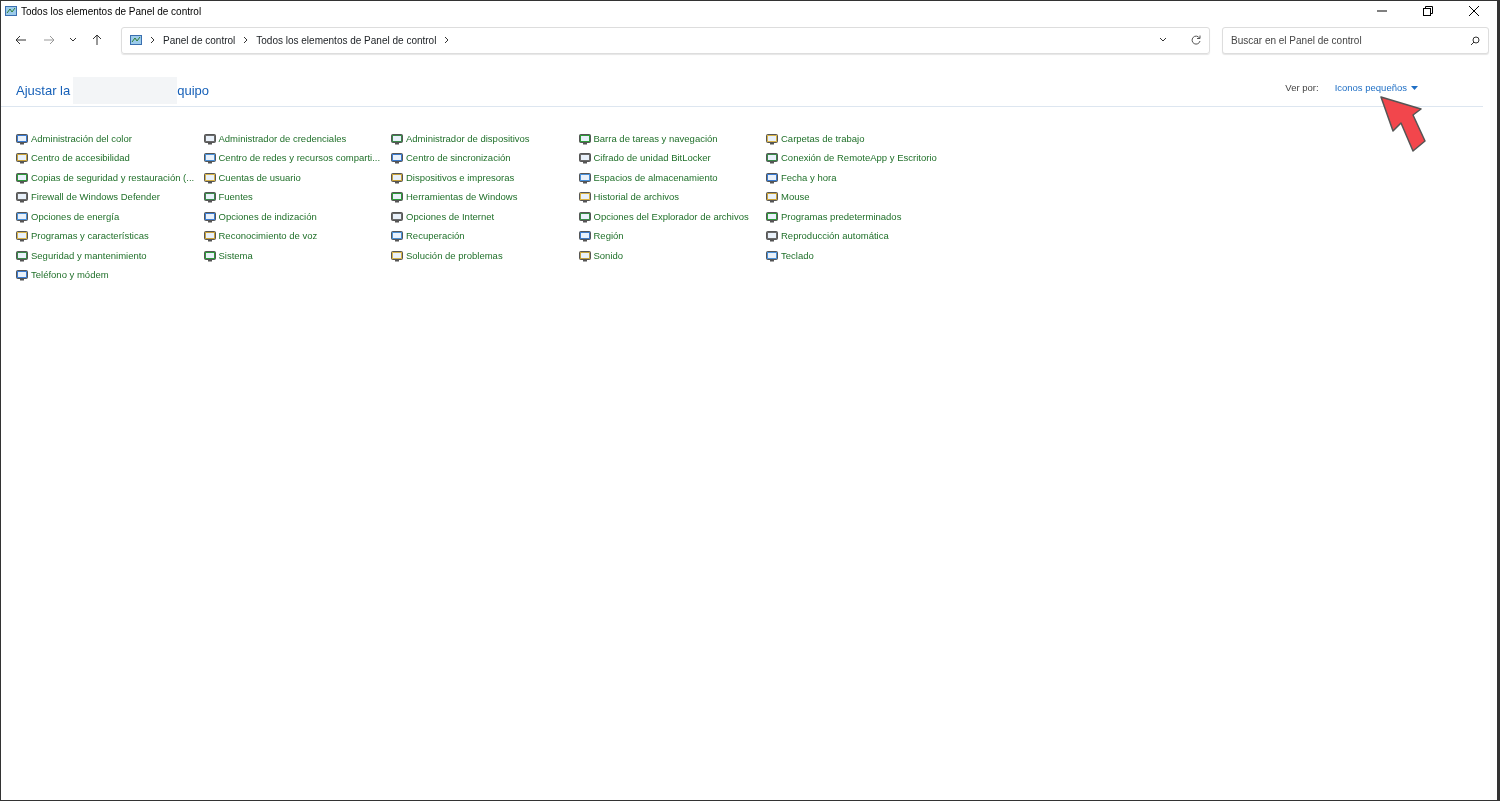  Describe the element at coordinates (860, 256) in the screenshot. I see `applet-link: Teclado` at that location.